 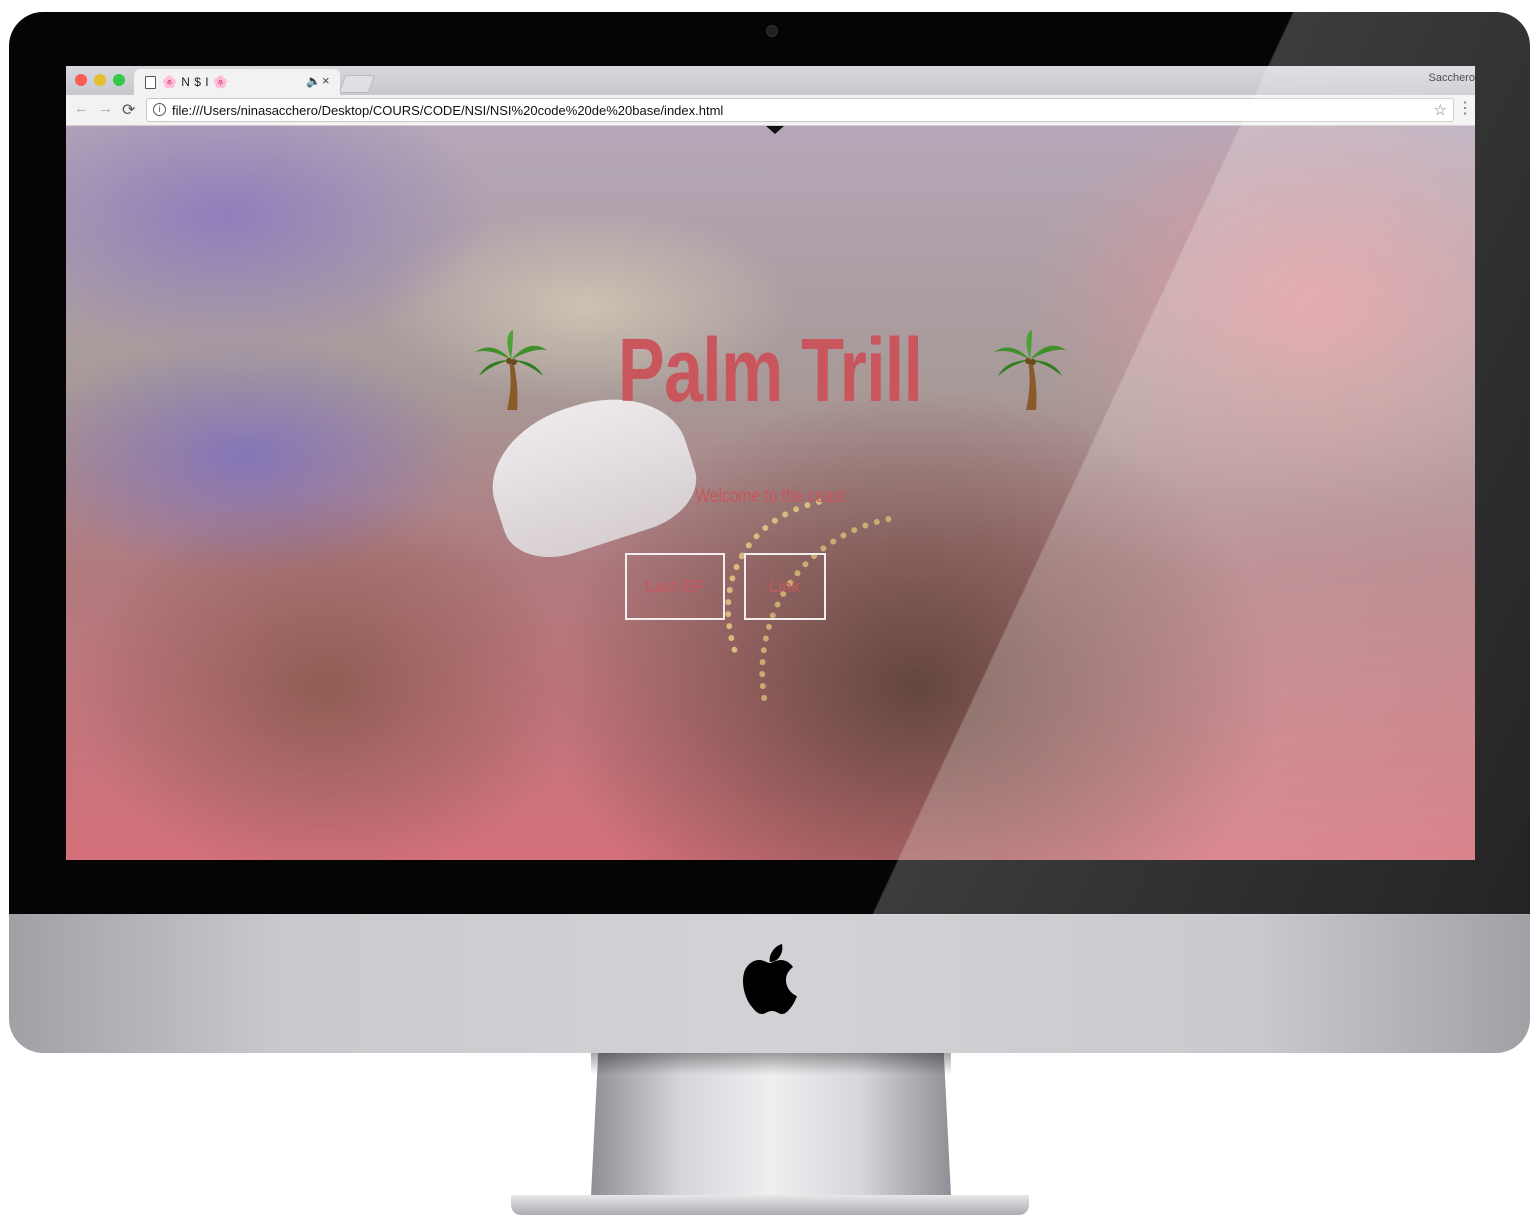 What do you see at coordinates (771, 1064) in the screenshot?
I see `imac-stand-shadow` at bounding box center [771, 1064].